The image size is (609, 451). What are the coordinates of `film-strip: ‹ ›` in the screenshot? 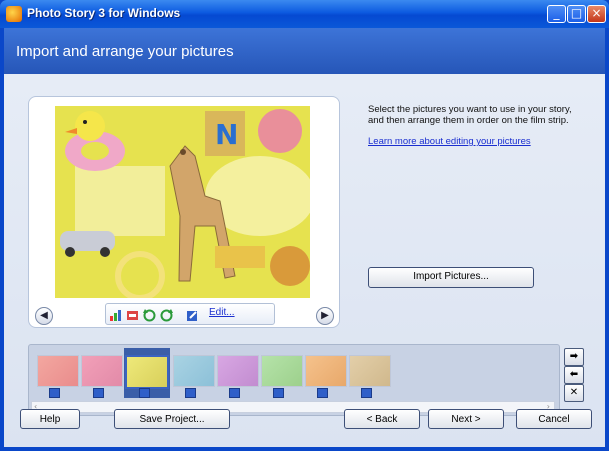 It's located at (294, 380).